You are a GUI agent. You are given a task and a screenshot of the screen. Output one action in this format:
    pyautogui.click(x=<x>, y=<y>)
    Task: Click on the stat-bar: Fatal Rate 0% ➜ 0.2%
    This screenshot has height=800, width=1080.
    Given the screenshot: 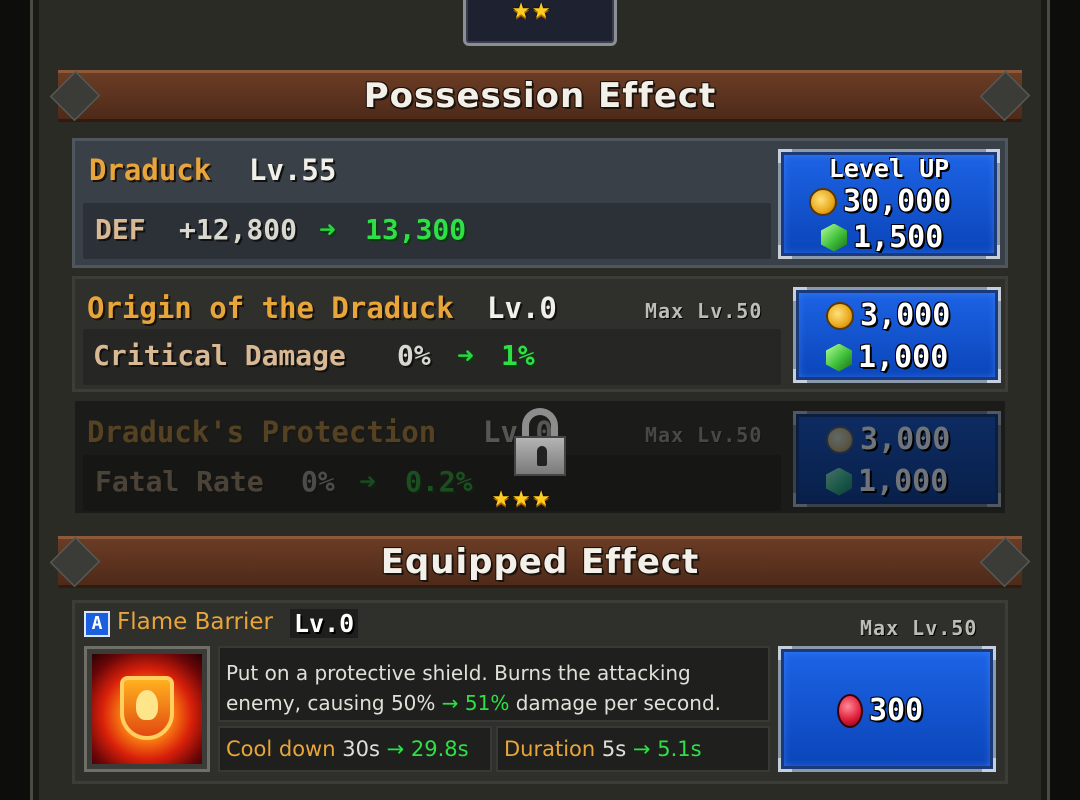 What is the action you would take?
    pyautogui.click(x=432, y=483)
    